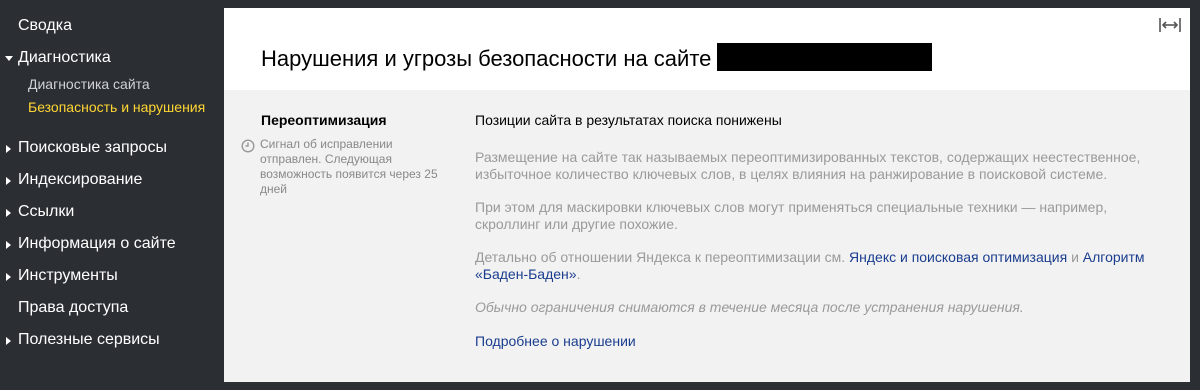 Image resolution: width=1200 pixels, height=390 pixels. I want to click on sidebar-item-summary: Сводка, so click(45, 26).